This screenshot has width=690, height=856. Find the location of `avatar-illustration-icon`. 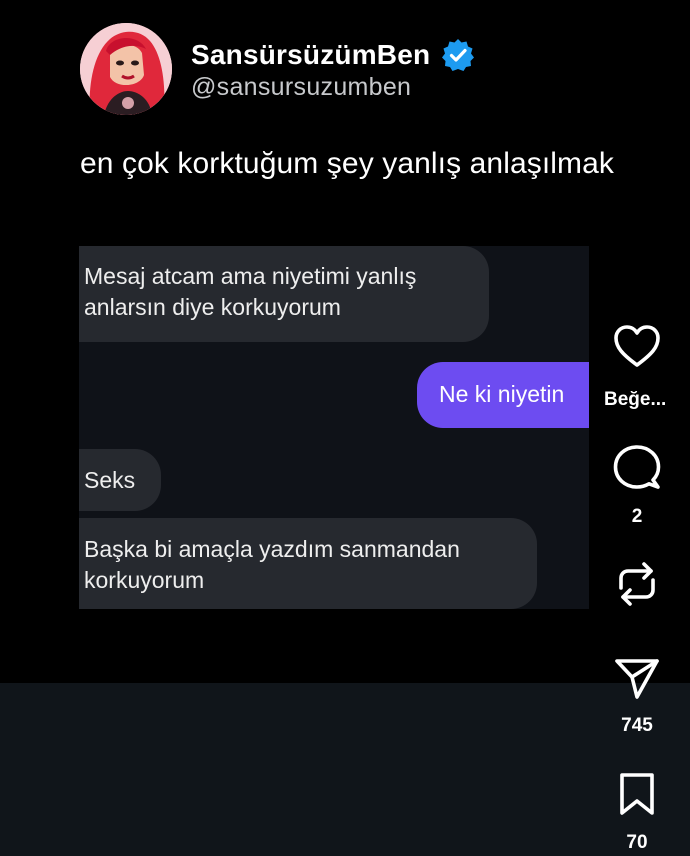

avatar-illustration-icon is located at coordinates (126, 69).